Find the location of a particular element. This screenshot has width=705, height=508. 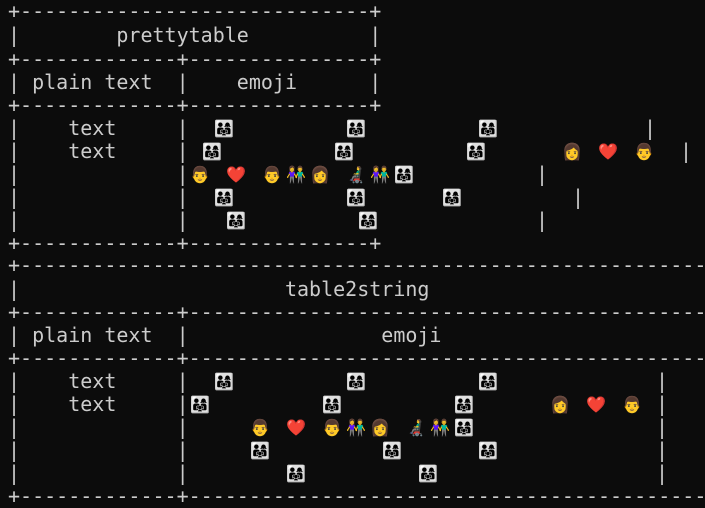

table1-row-4: | | is located at coordinates (98, 197).